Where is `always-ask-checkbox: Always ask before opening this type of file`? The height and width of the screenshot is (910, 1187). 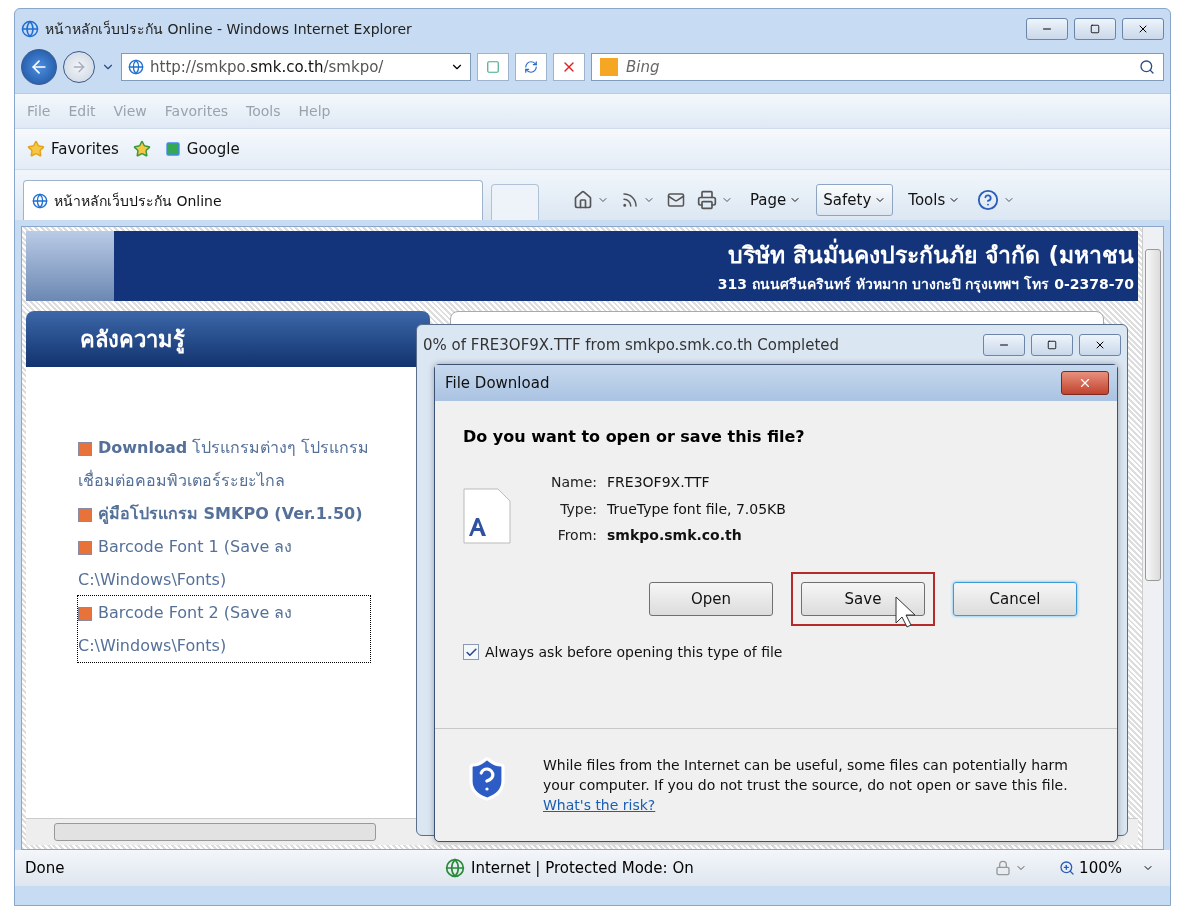
always-ask-checkbox: Always ask before opening this type of file is located at coordinates (776, 652).